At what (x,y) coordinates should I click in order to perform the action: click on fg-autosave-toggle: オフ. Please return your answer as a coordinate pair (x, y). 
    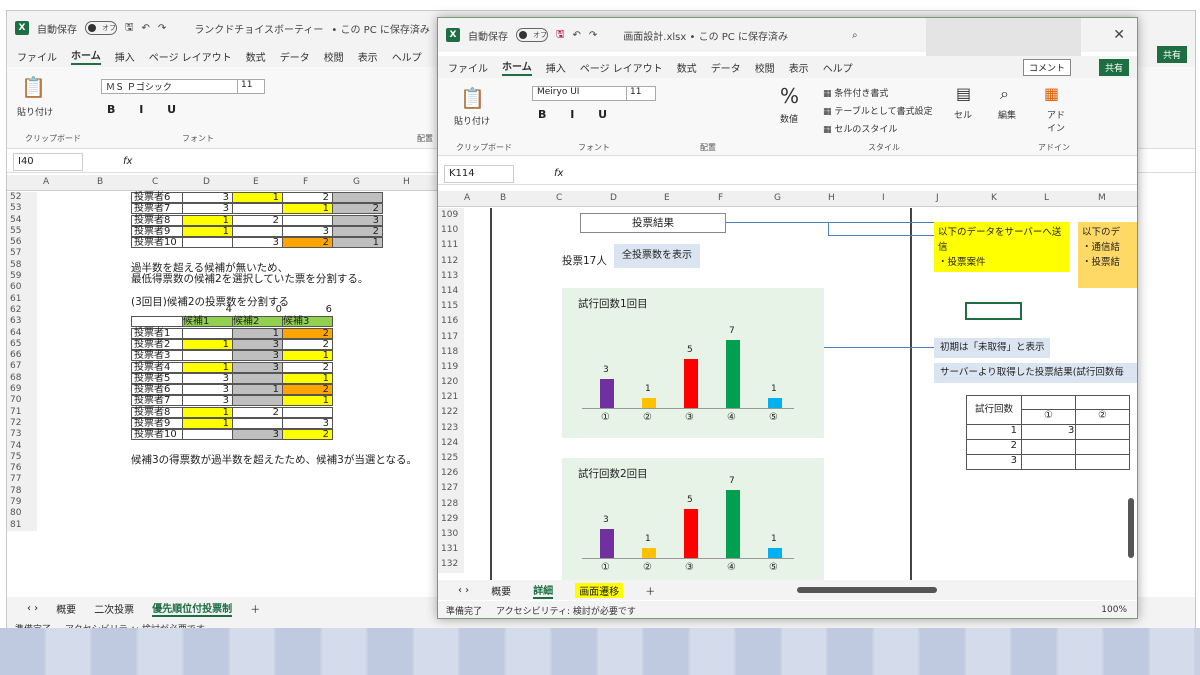
    Looking at the image, I should click on (532, 35).